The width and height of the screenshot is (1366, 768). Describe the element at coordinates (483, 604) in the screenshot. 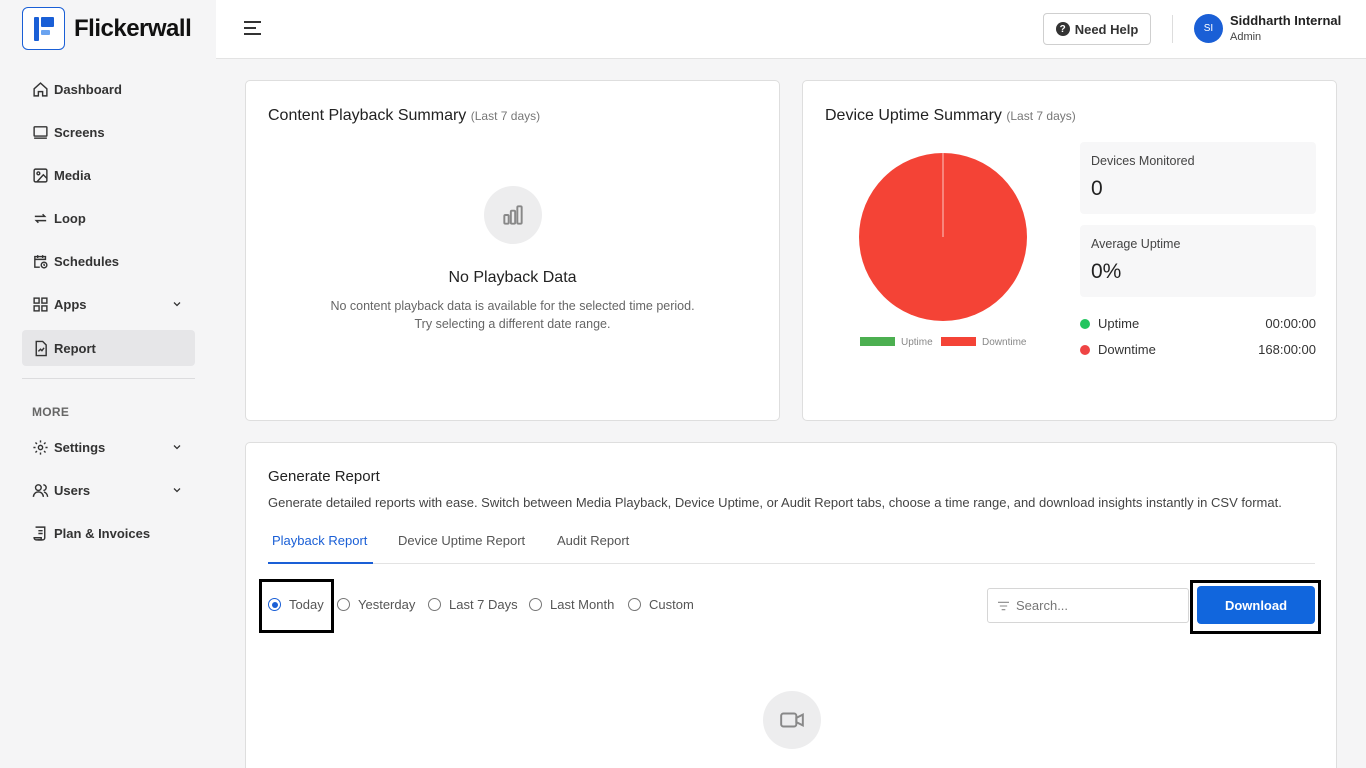

I see `radio-label: Last 7 Days` at that location.